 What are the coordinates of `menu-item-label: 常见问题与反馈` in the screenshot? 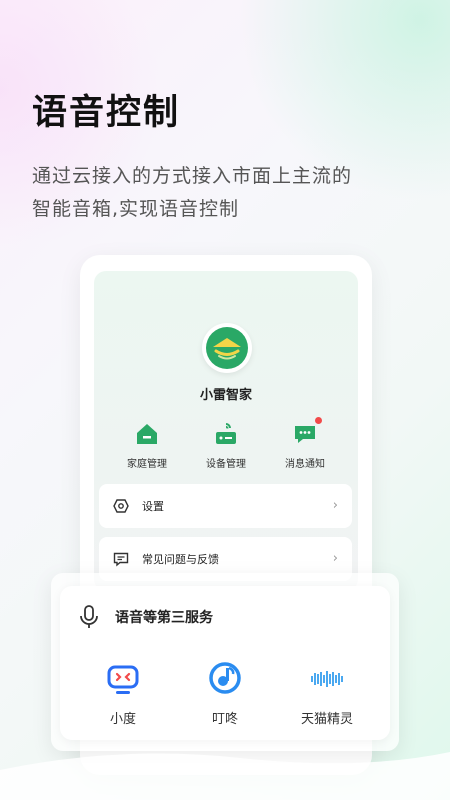 It's located at (180, 559).